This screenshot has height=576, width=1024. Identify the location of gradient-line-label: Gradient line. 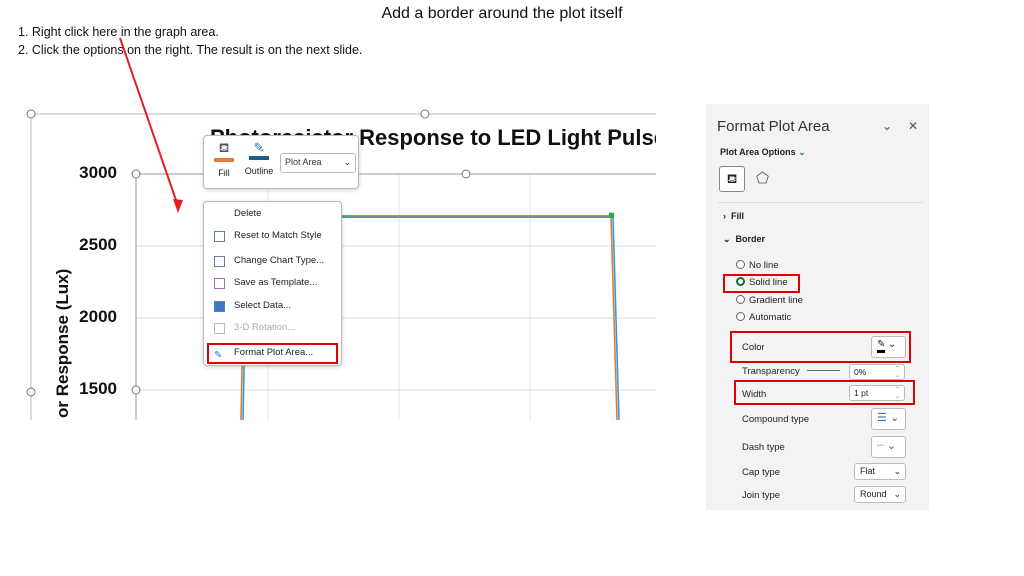
(776, 300).